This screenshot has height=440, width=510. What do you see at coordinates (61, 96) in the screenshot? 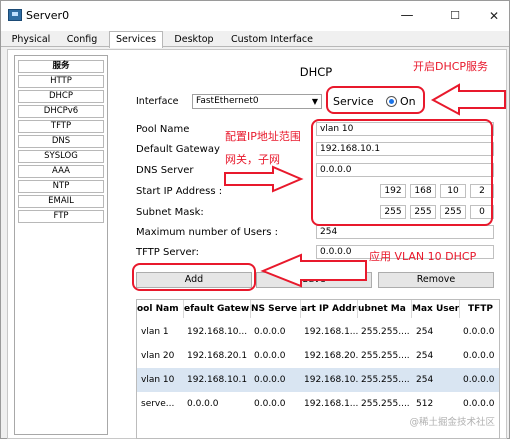
I see `service-dhcp: DHCP` at bounding box center [61, 96].